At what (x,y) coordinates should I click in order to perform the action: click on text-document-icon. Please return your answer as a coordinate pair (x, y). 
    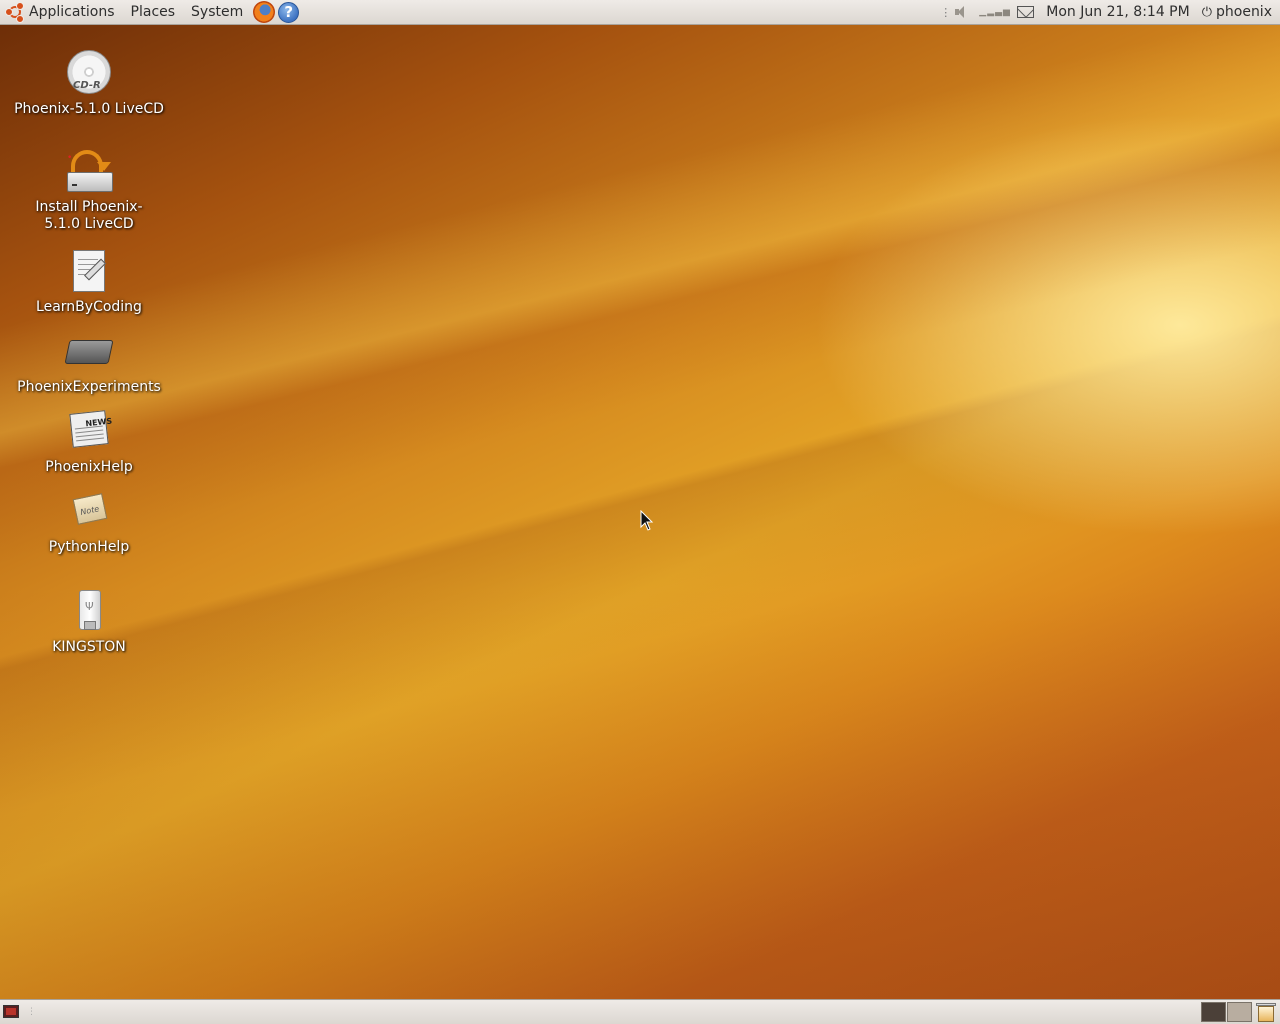
    Looking at the image, I should click on (89, 272).